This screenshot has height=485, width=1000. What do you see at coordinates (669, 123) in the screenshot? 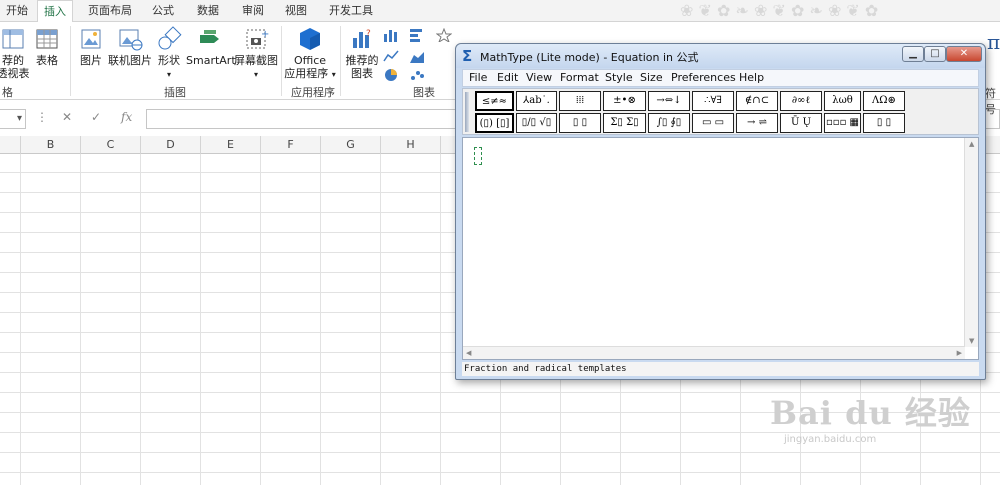
I see `palette-integral: ∫▯ ∮▯` at bounding box center [669, 123].